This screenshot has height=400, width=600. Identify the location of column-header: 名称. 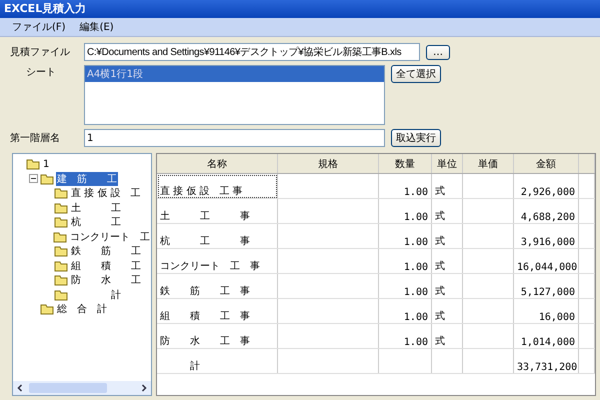
(217, 164).